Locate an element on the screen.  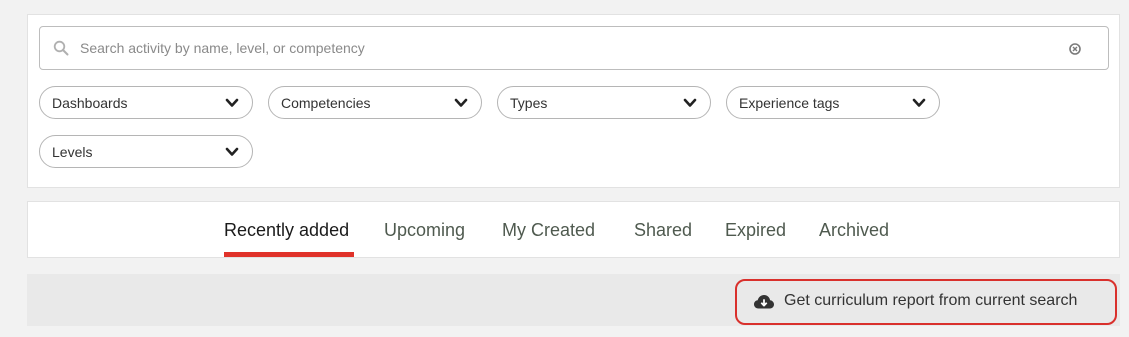
tab-archived: Archived is located at coordinates (854, 230).